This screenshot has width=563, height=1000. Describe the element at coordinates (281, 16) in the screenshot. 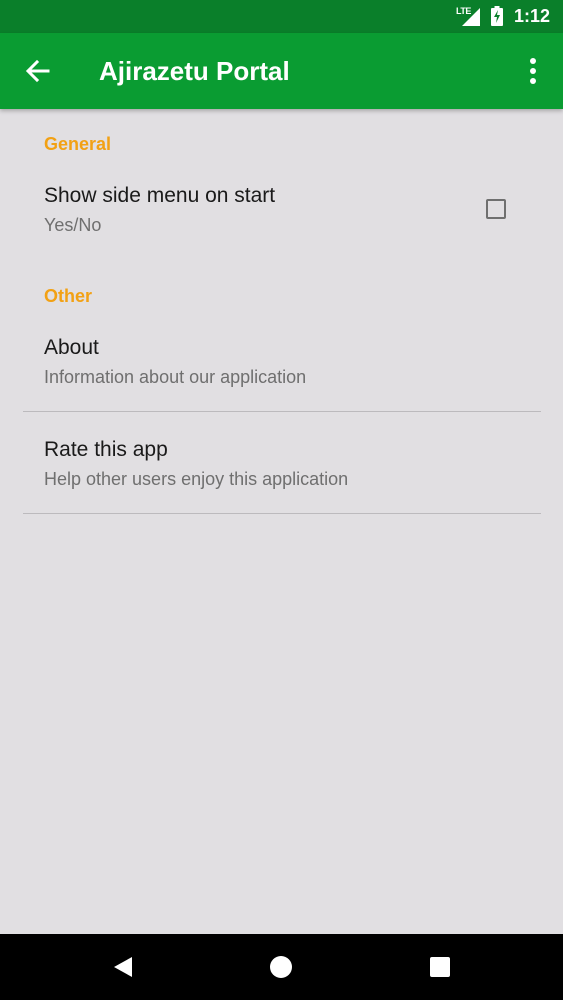

I see `status-bar: LTE 1:12` at that location.